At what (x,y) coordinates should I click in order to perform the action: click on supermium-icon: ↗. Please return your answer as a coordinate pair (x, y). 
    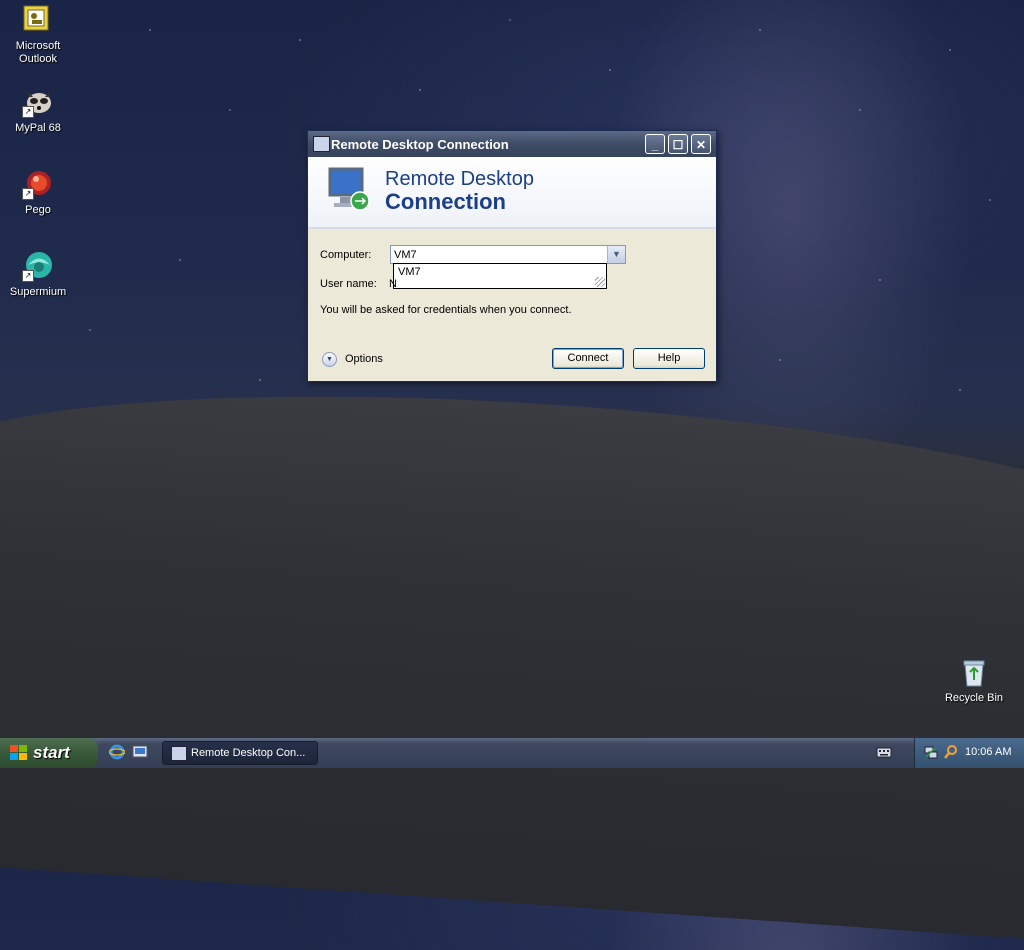
    Looking at the image, I should click on (38, 266).